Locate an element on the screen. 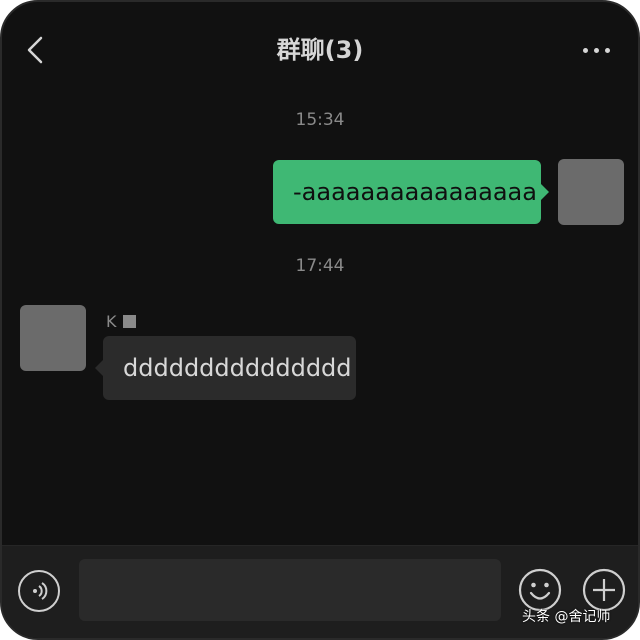 This screenshot has width=640, height=640. sender-name: K is located at coordinates (121, 321).